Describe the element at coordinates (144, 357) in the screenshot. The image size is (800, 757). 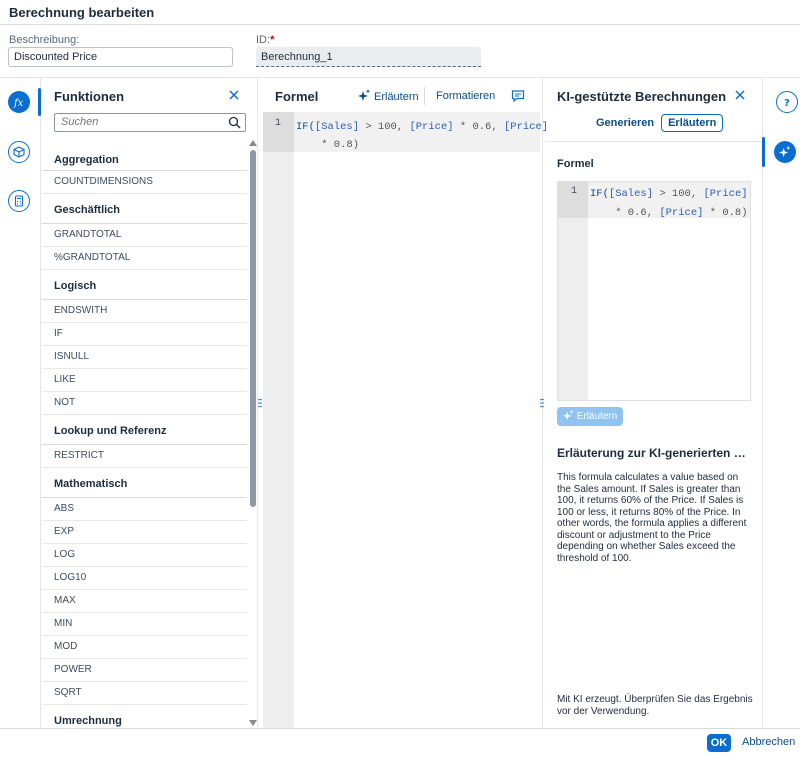
I see `function-item: ISNULL` at that location.